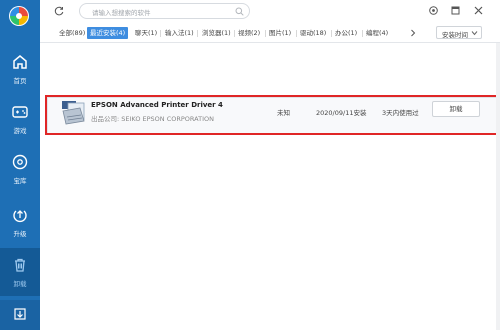  I want to click on search-icon, so click(239, 11).